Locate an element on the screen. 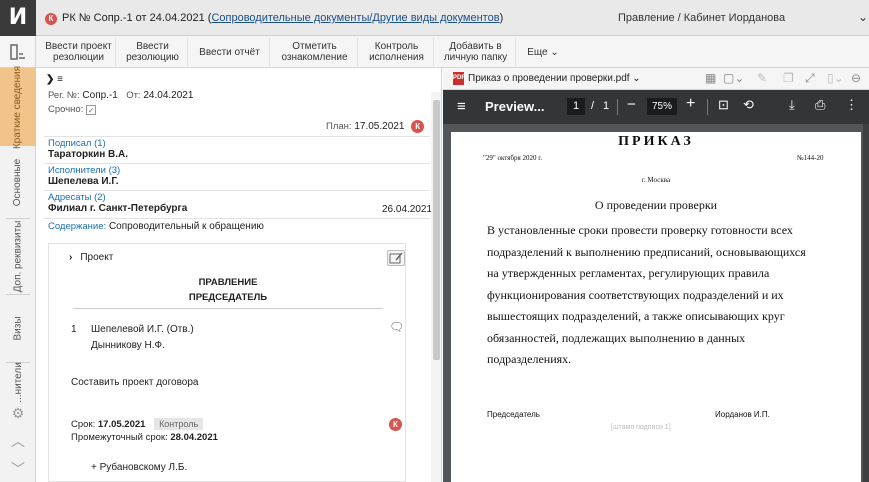  addressees-value: Филиал г. Санкт-Петербурга is located at coordinates (118, 208).